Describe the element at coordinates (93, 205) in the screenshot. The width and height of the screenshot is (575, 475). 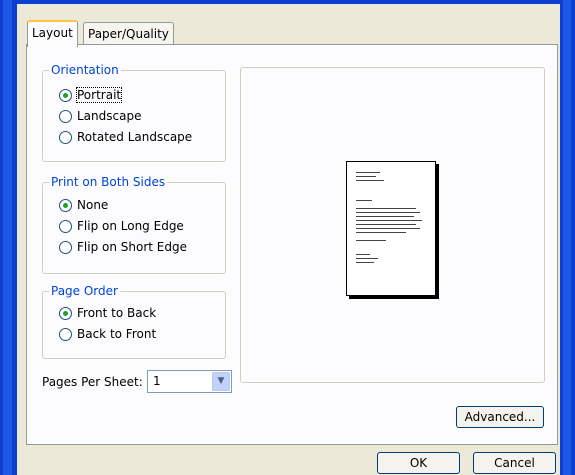
I see `radio-none-label: None` at that location.